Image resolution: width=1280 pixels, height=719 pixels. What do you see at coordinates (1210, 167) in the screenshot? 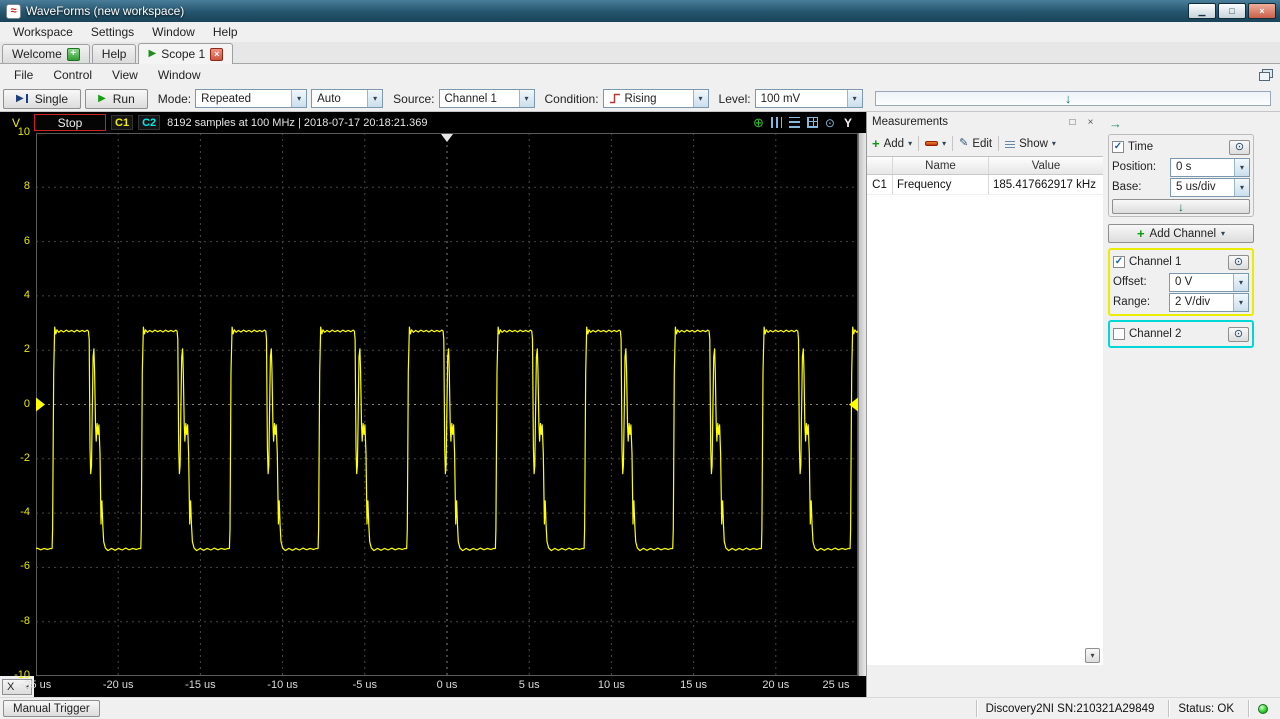
I see `time-position-combo: 0 s ▾` at bounding box center [1210, 167].